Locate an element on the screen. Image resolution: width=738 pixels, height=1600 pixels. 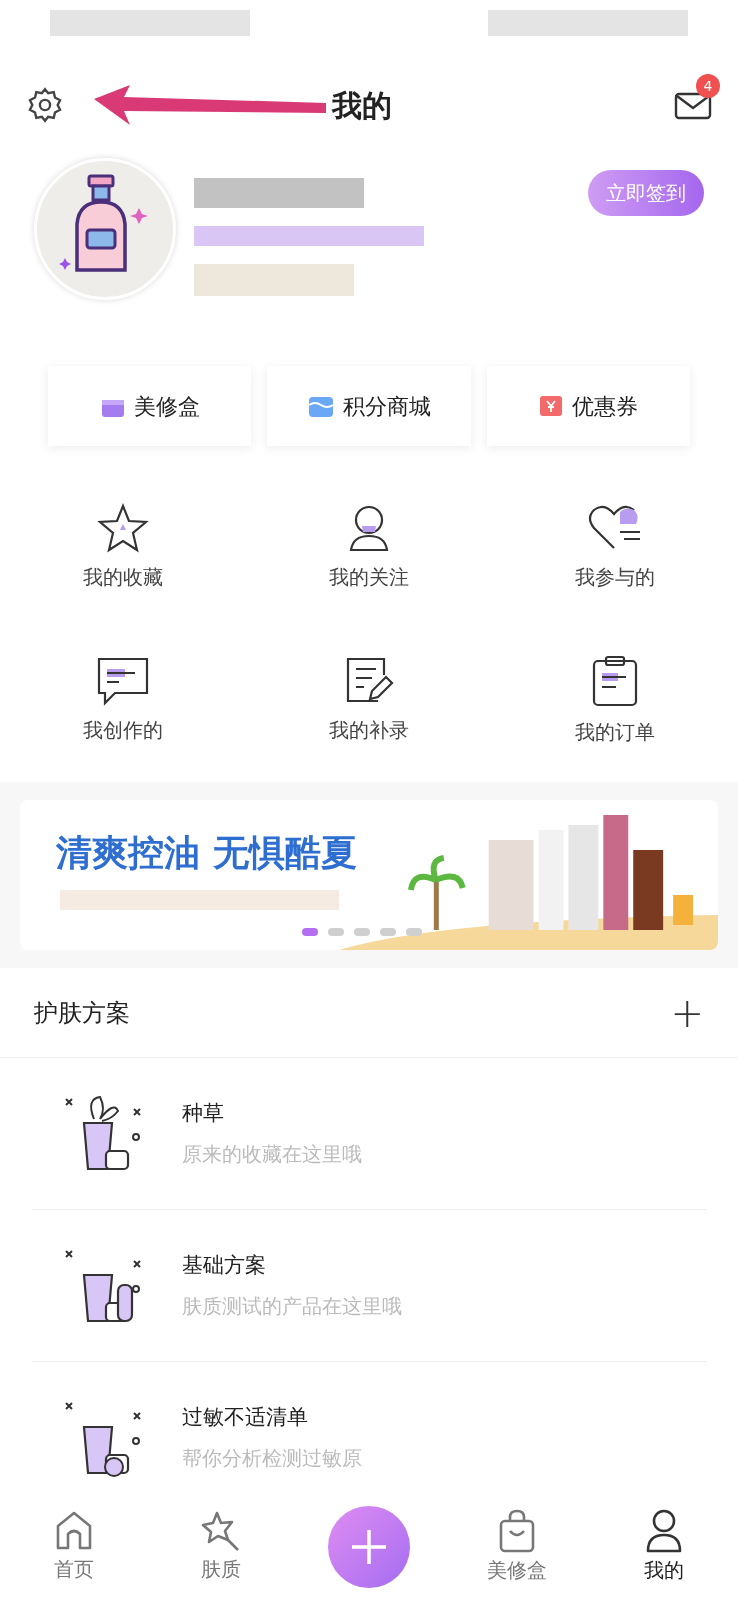
tab-label: 美修盒 is located at coordinates (516, 1570).